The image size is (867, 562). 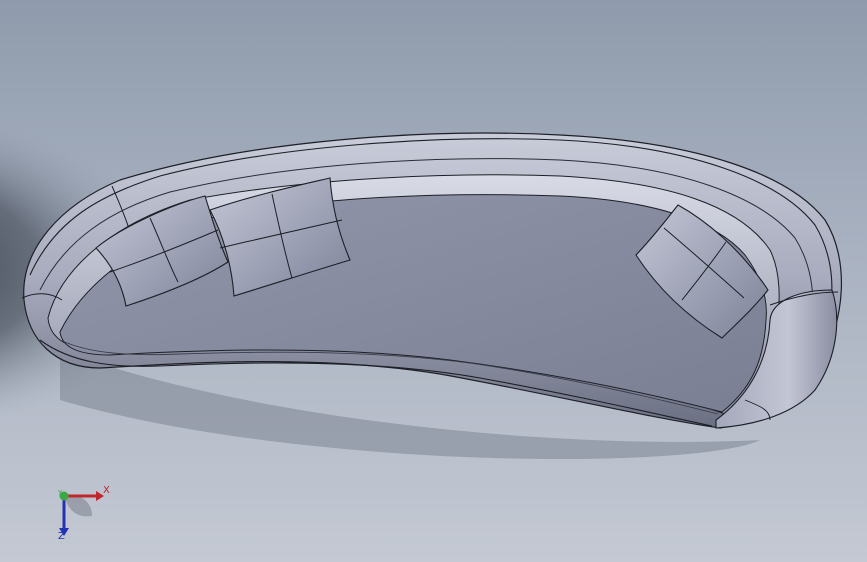 What do you see at coordinates (61, 536) in the screenshot?
I see `z-axis-label: Z` at bounding box center [61, 536].